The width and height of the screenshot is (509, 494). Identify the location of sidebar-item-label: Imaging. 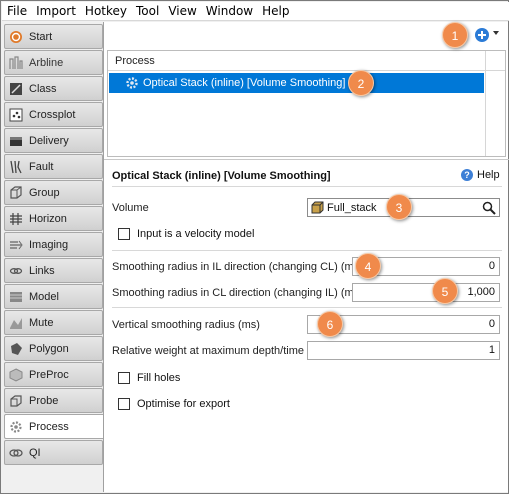
(49, 244).